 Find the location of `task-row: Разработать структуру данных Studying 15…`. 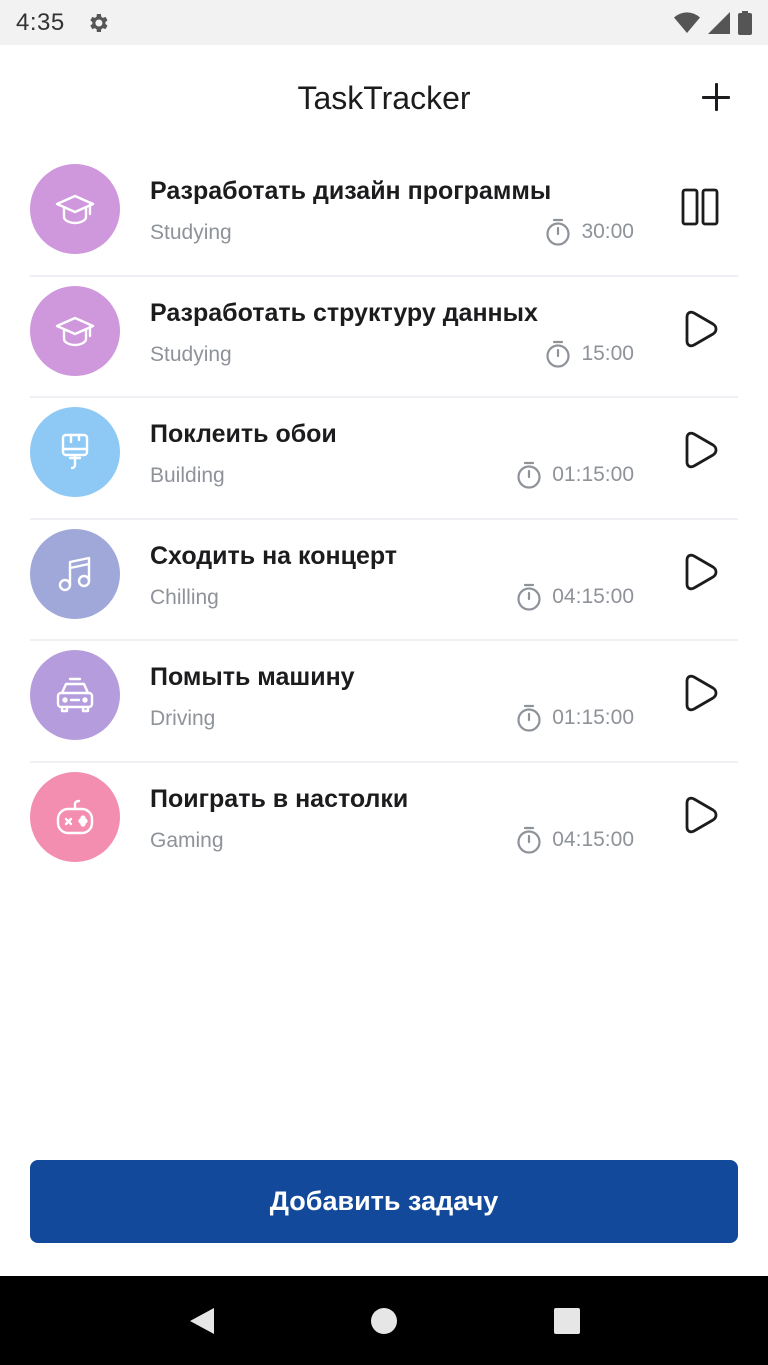

task-row: Разработать структуру данных Studying 15… is located at coordinates (384, 337).